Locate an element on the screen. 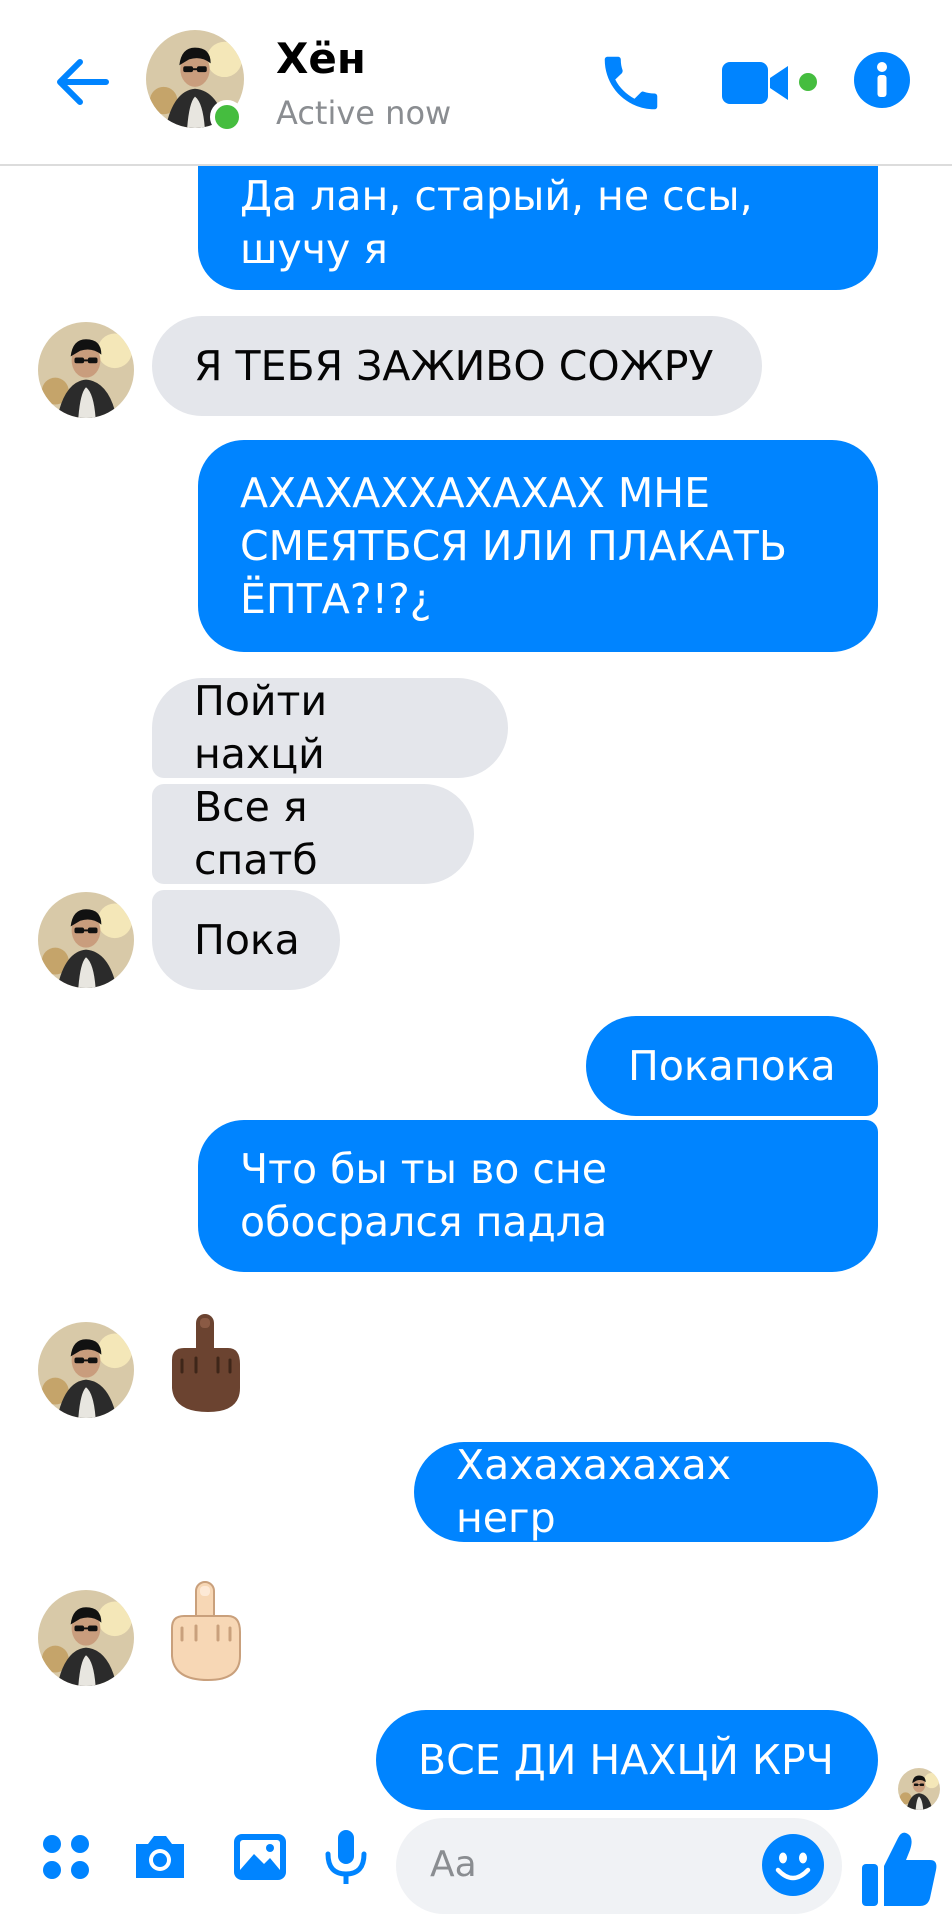  message-input: Aa is located at coordinates (619, 1866).